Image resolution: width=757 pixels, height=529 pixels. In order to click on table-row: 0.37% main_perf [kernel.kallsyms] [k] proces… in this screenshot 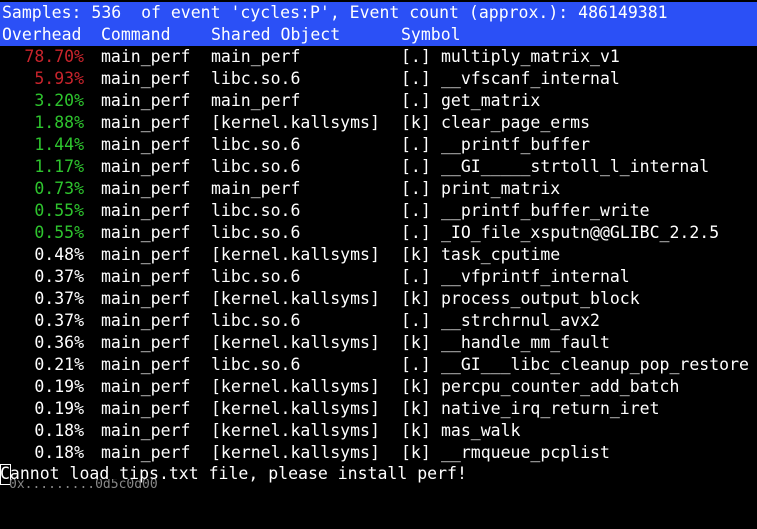, I will do `click(378, 299)`.